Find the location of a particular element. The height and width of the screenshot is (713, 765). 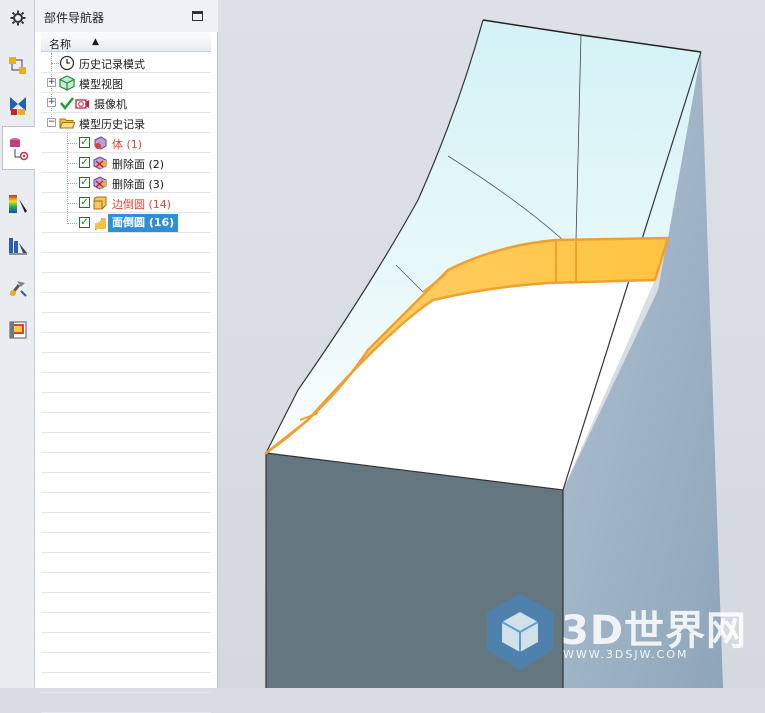

column-header-label: 名称 is located at coordinates (60, 44).